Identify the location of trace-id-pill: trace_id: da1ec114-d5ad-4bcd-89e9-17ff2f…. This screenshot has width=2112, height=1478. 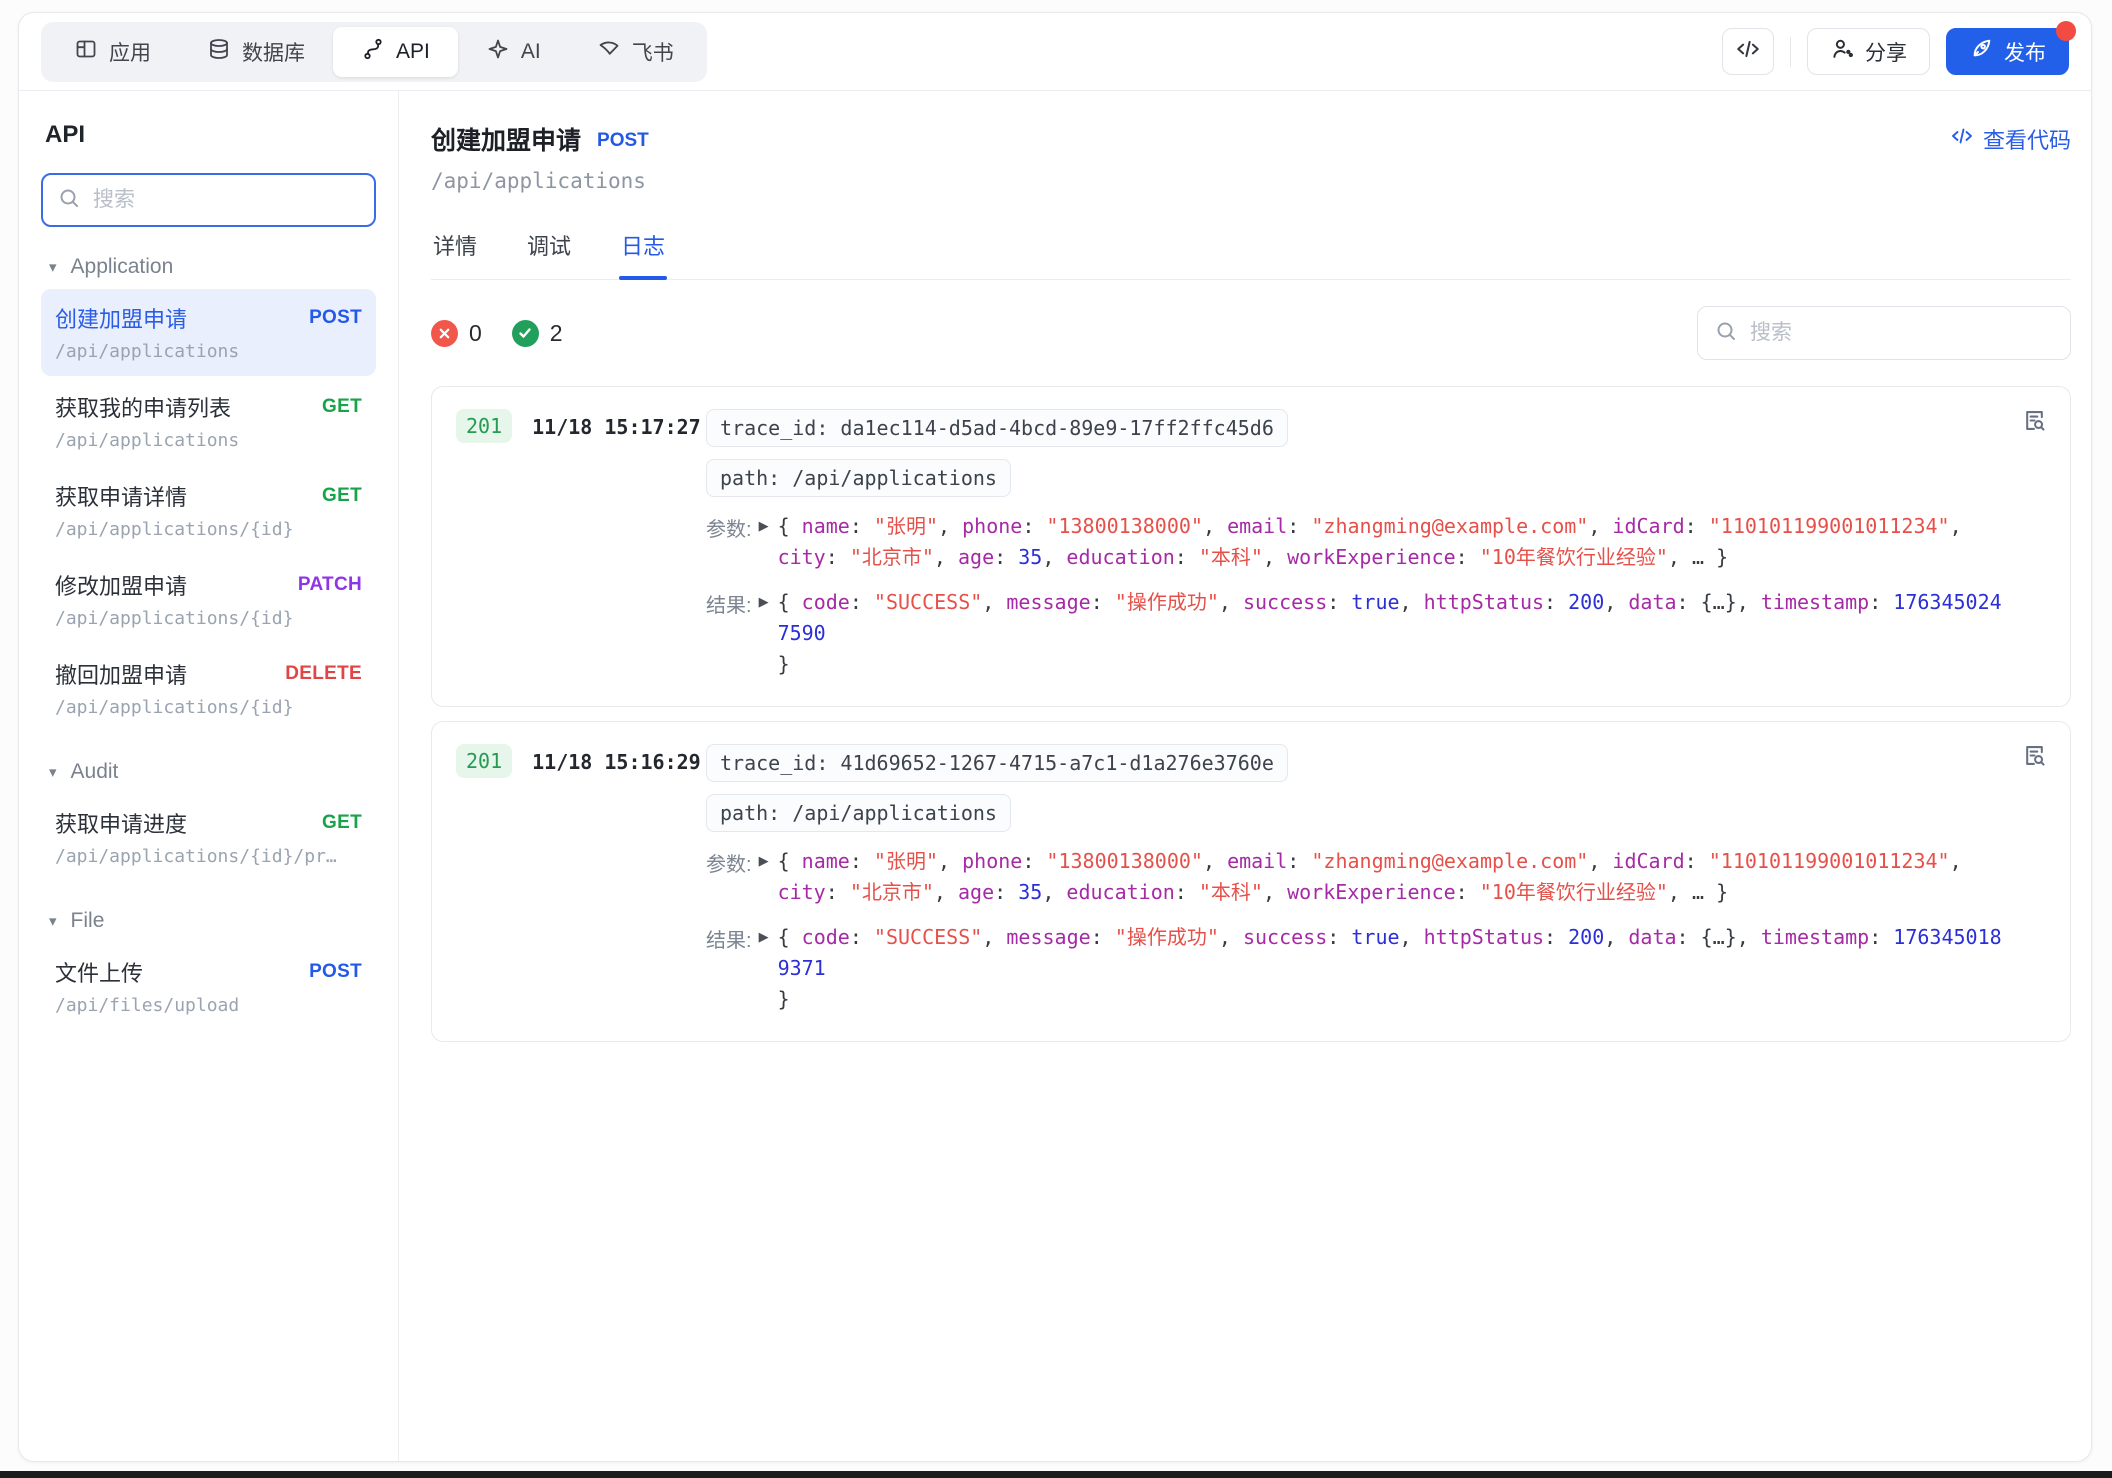
(997, 428).